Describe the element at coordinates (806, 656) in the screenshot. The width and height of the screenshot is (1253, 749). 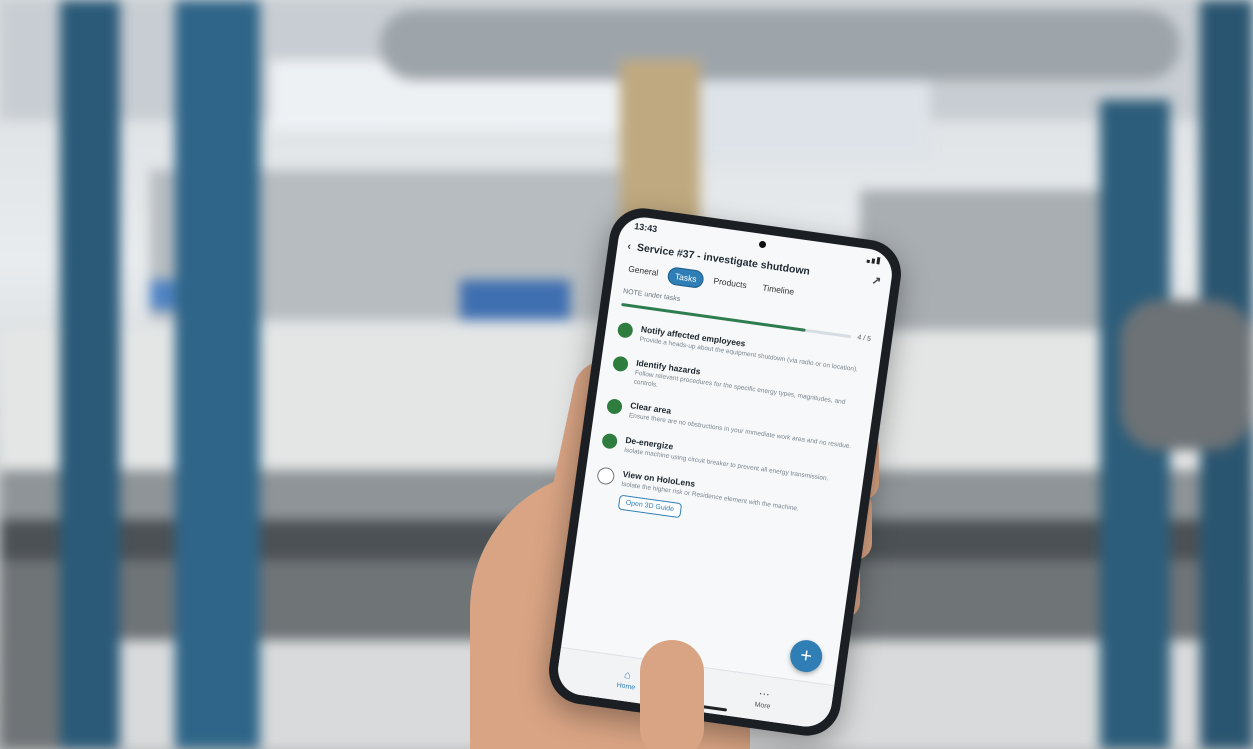
I see `add-button: +` at that location.